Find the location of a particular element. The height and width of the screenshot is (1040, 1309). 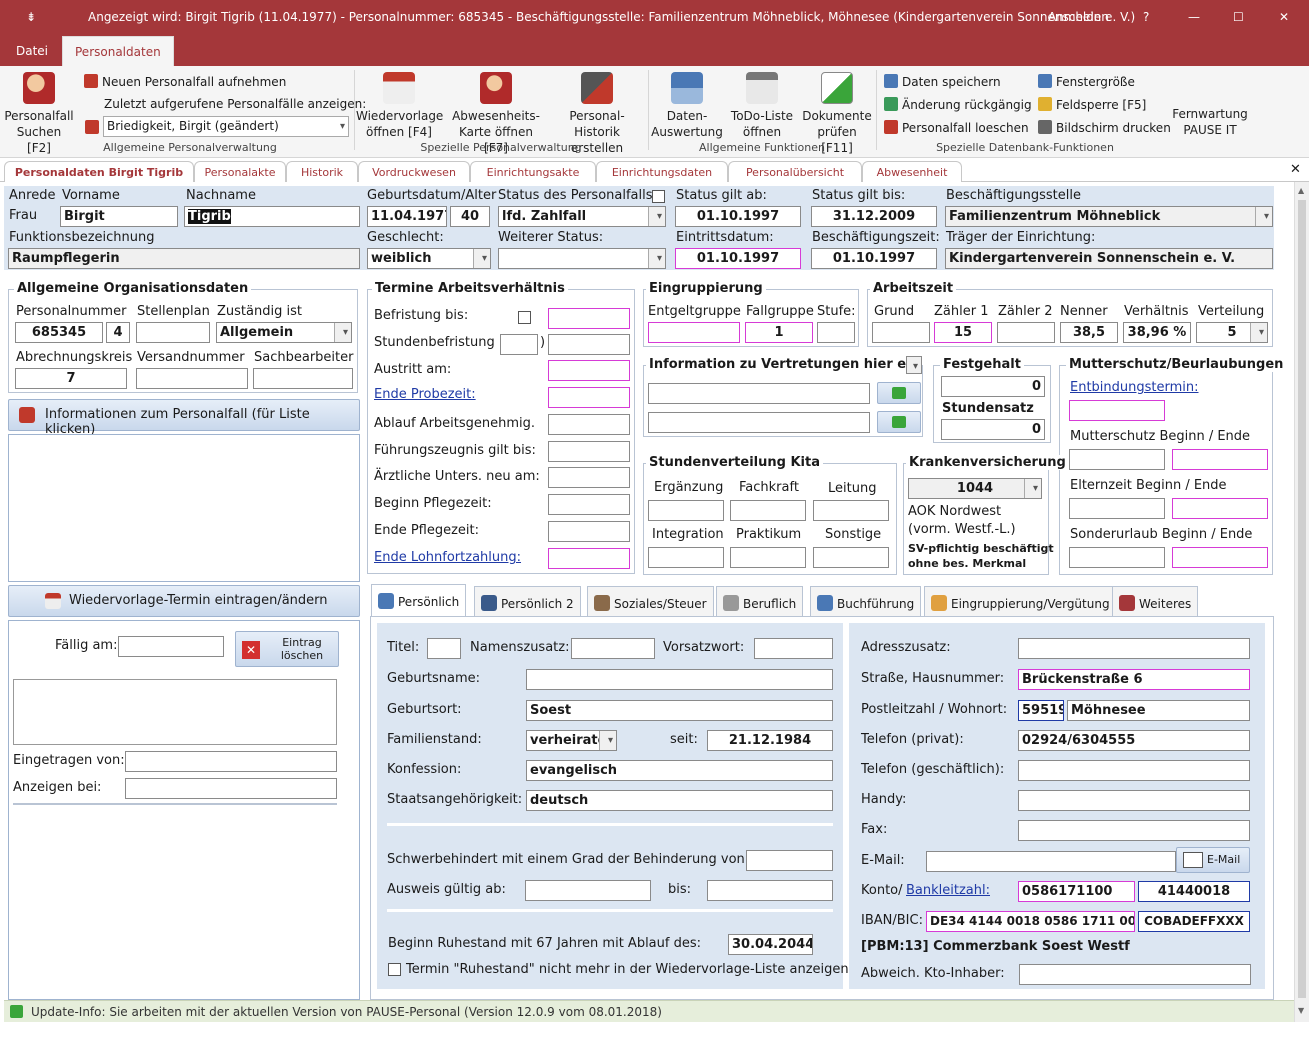

tab-personalakte: Personalakte is located at coordinates (240, 171).